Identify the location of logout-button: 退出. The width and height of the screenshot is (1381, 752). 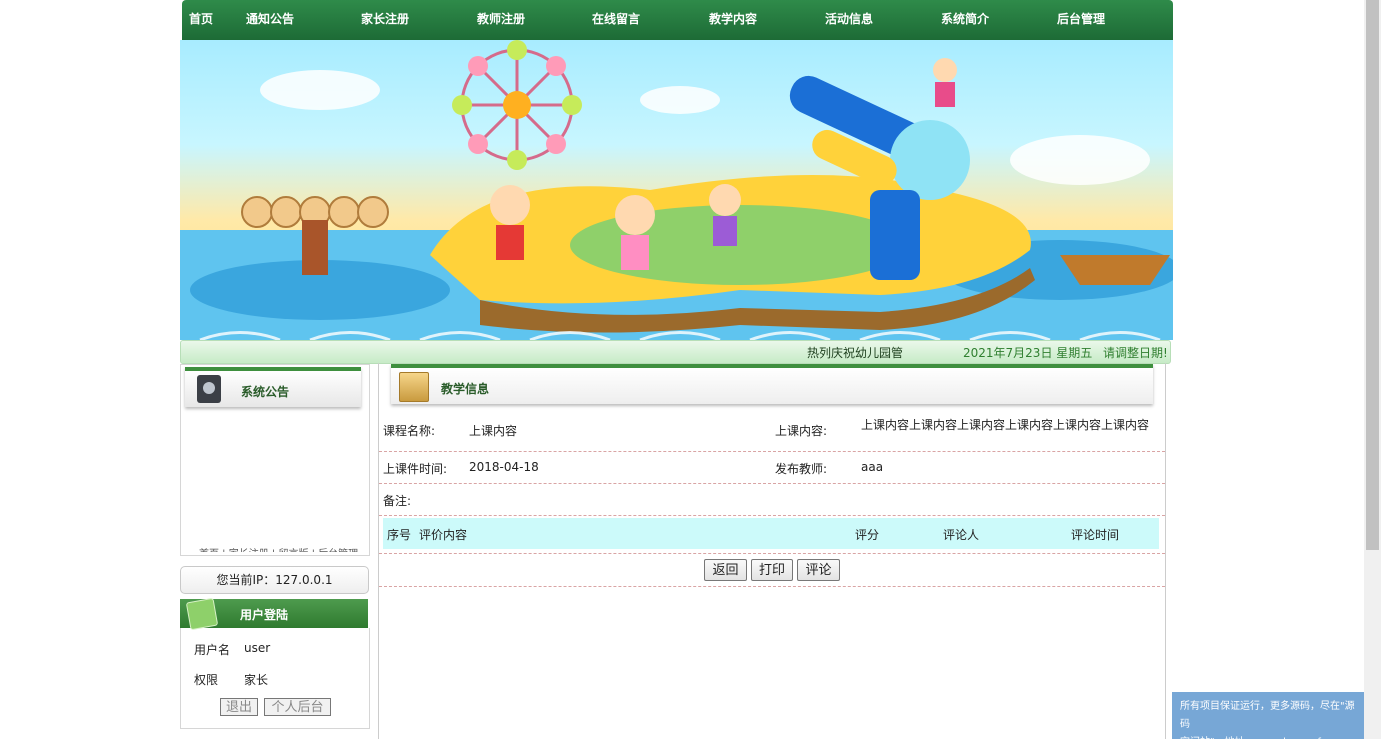
(239, 707).